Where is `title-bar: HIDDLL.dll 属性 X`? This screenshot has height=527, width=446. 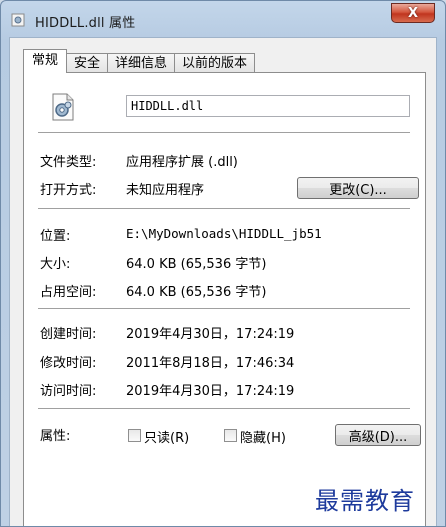 title-bar: HIDDLL.dll 属性 X is located at coordinates (223, 19).